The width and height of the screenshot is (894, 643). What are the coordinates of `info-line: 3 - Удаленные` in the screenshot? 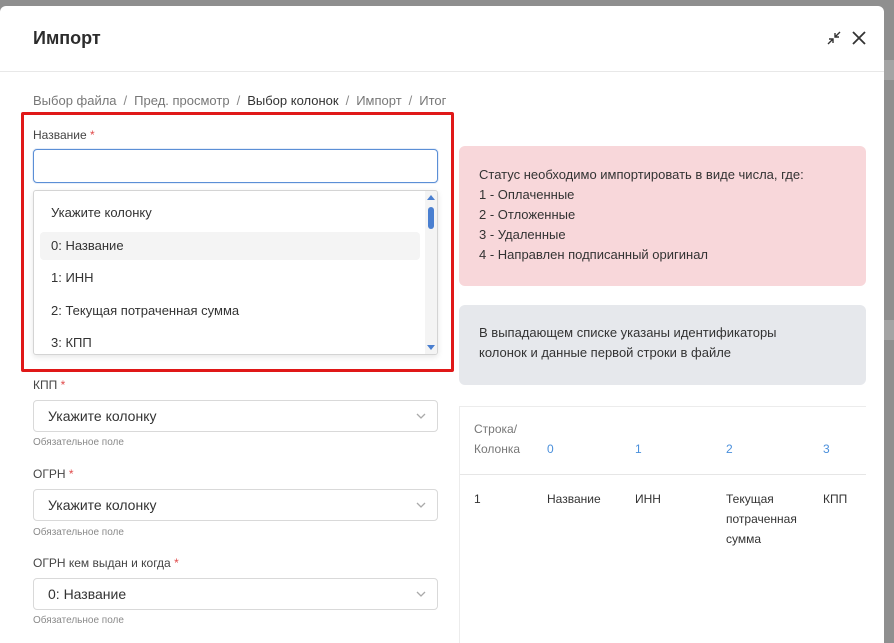 It's located at (522, 234).